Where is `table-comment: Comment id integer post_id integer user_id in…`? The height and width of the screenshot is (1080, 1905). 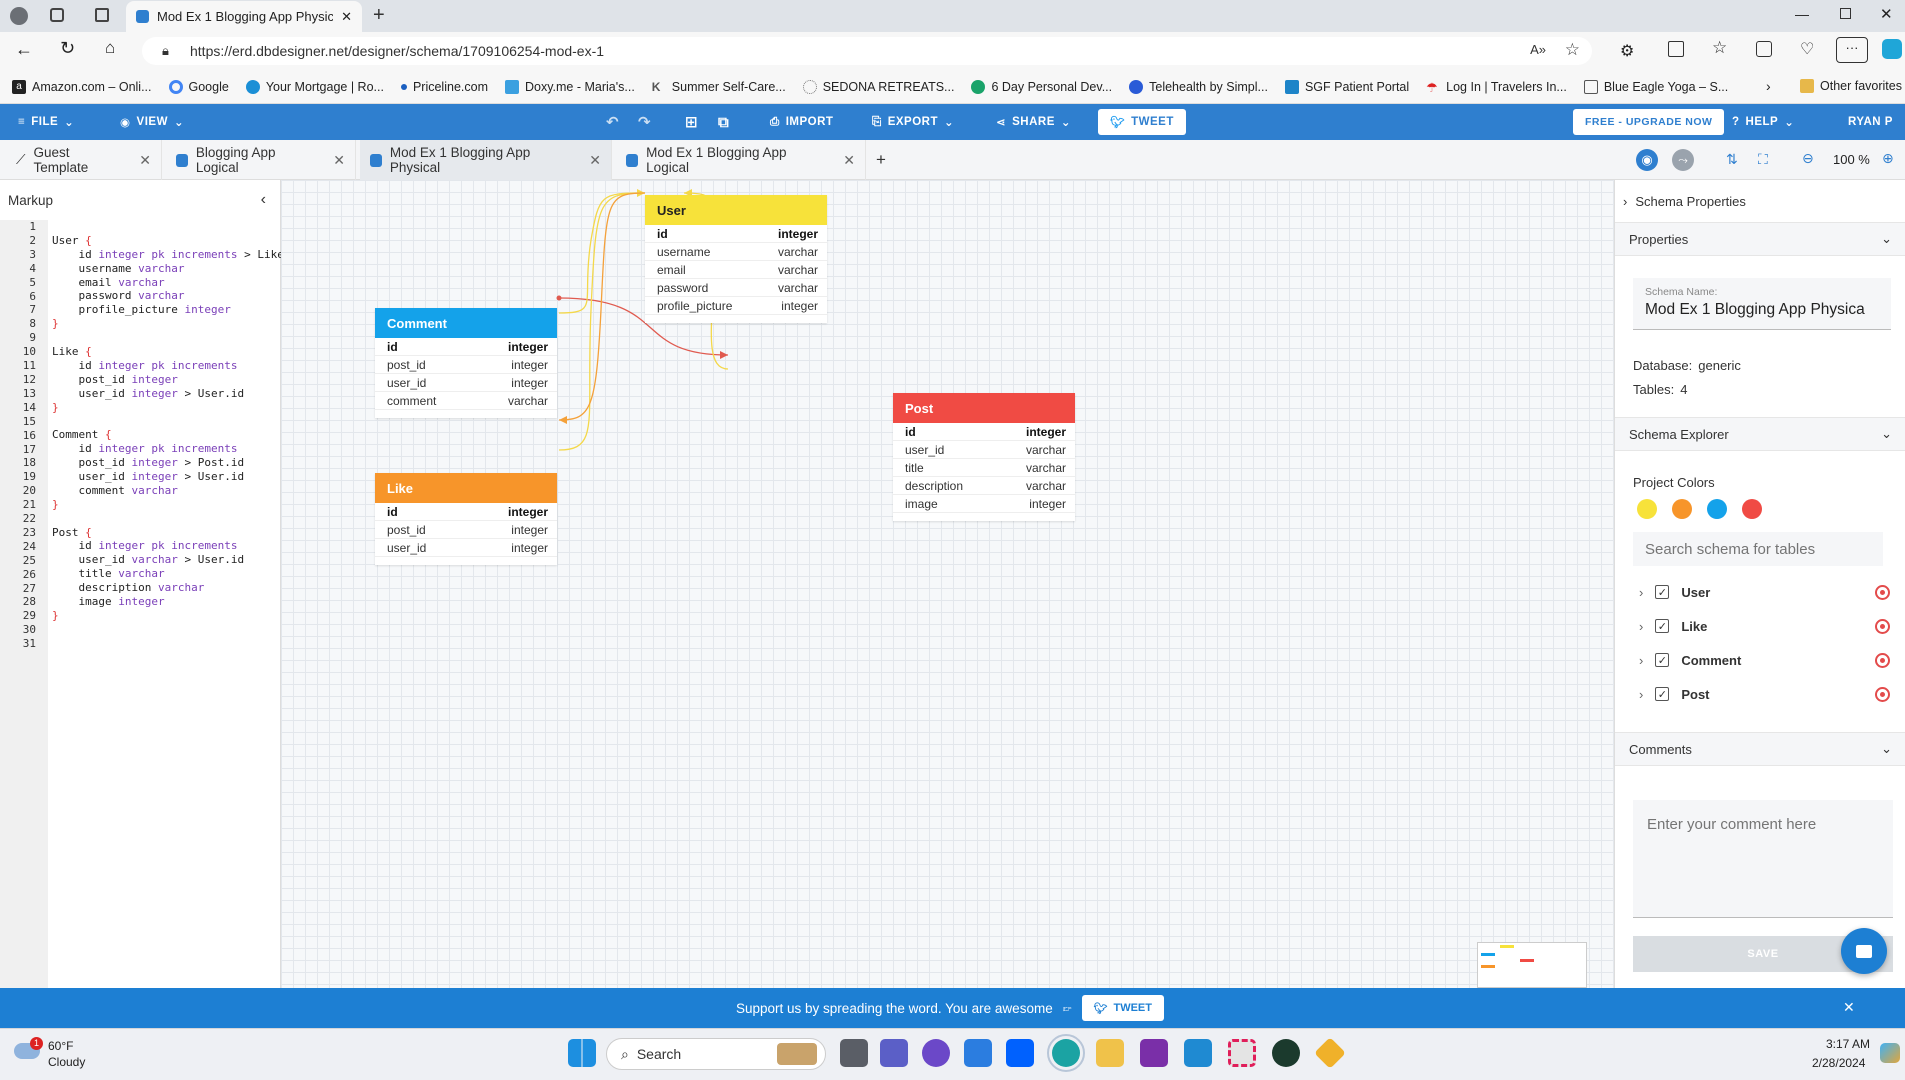 table-comment: Comment id integer post_id integer user_id in… is located at coordinates (466, 363).